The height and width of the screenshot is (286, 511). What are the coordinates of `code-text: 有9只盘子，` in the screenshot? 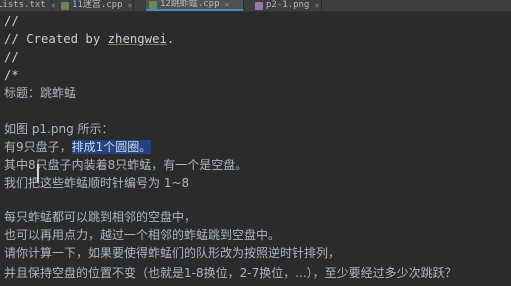 It's located at (38, 147).